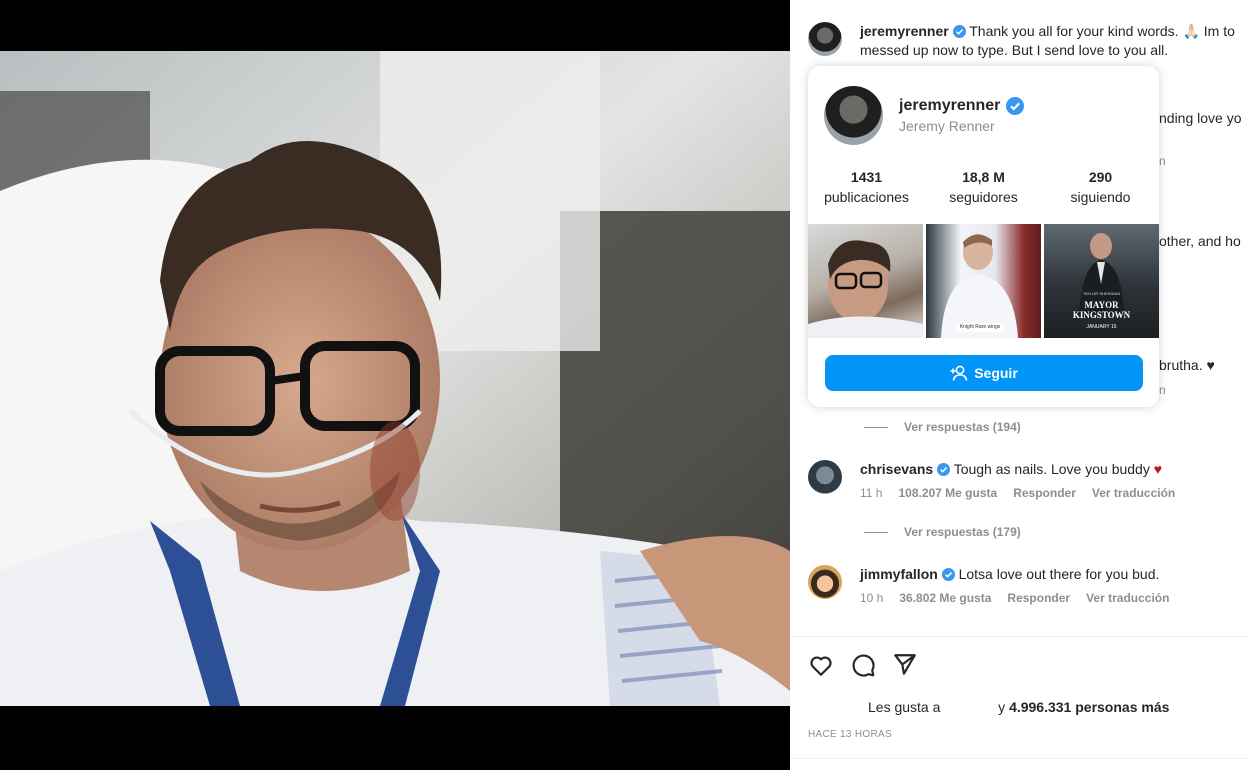  I want to click on thumbnail-caption-tag: Knight Rare wings, so click(980, 327).